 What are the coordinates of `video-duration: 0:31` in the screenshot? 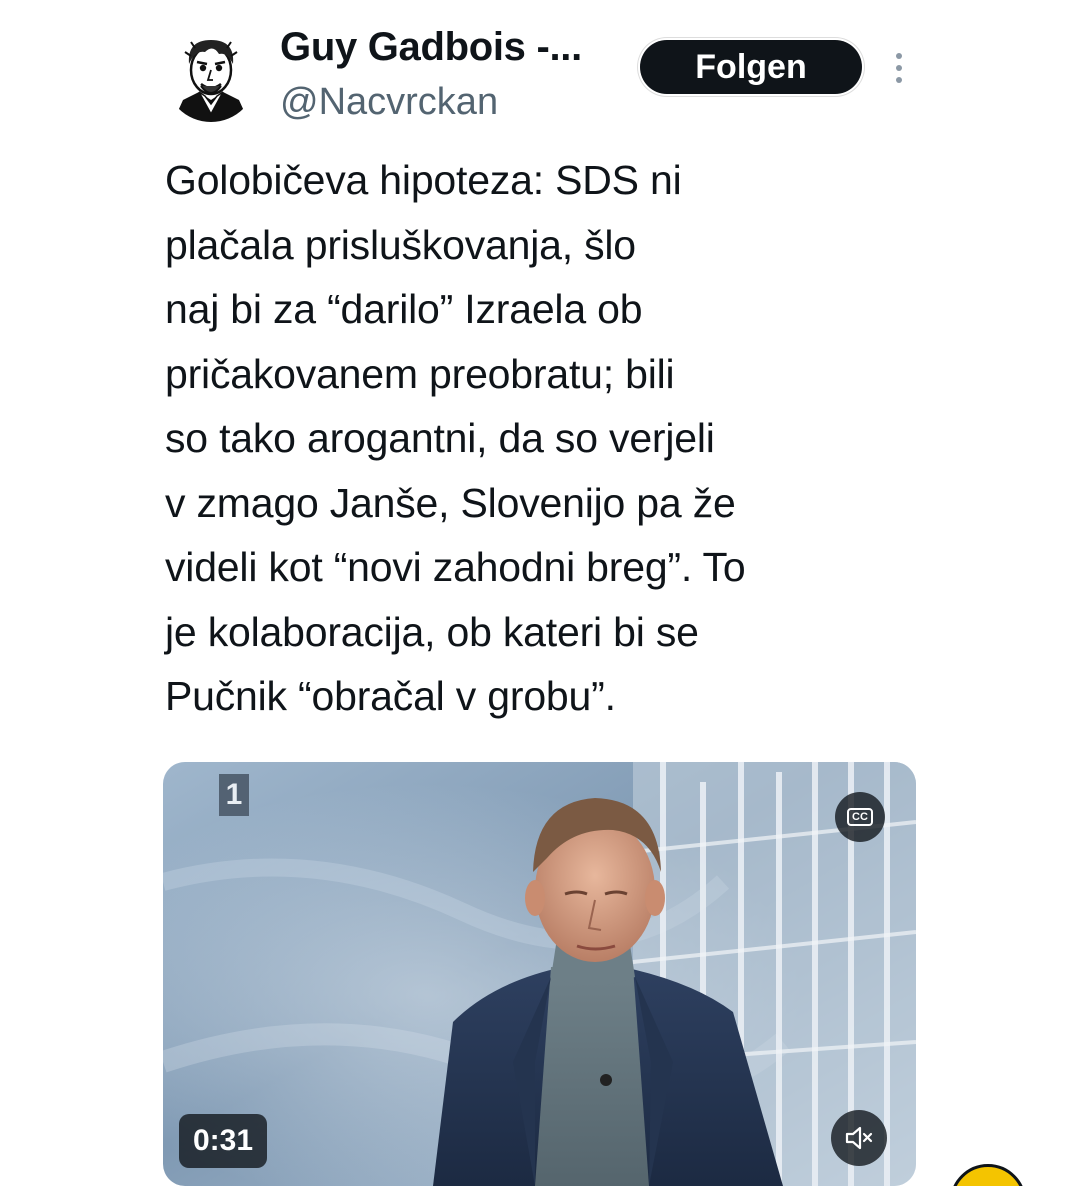 It's located at (223, 1141).